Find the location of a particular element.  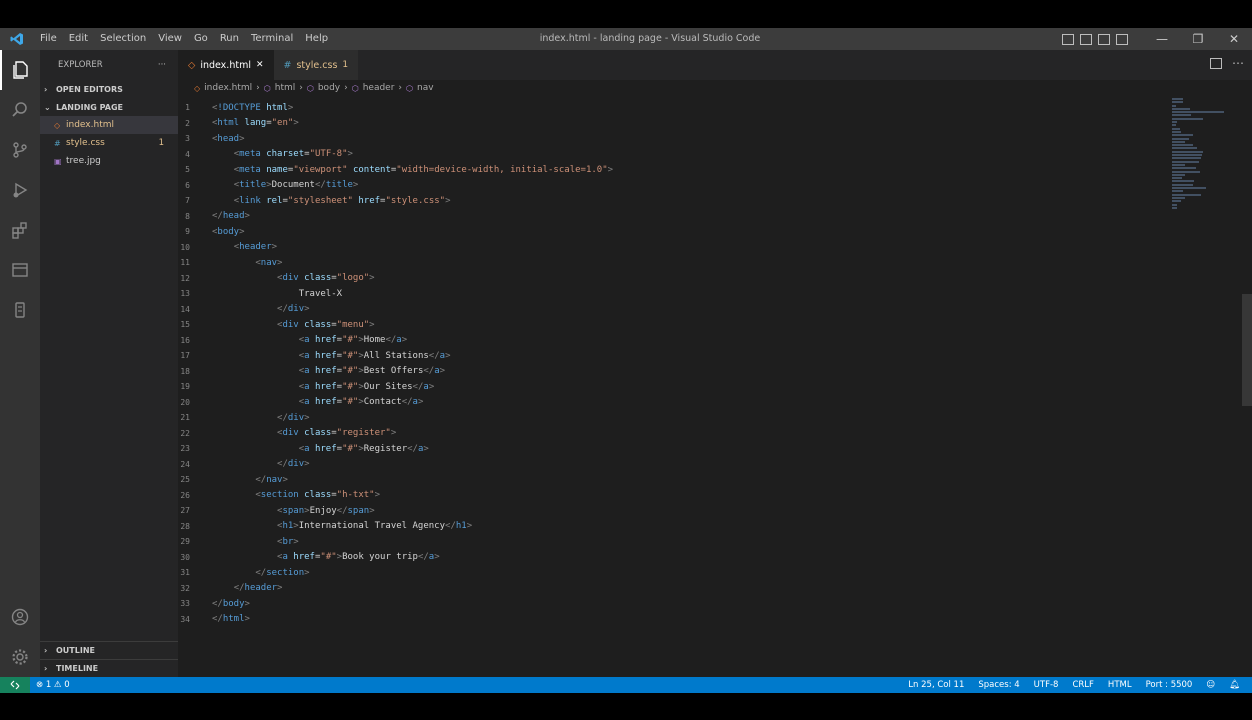

cursor-position: Ln 25, Col 11 is located at coordinates (936, 685).